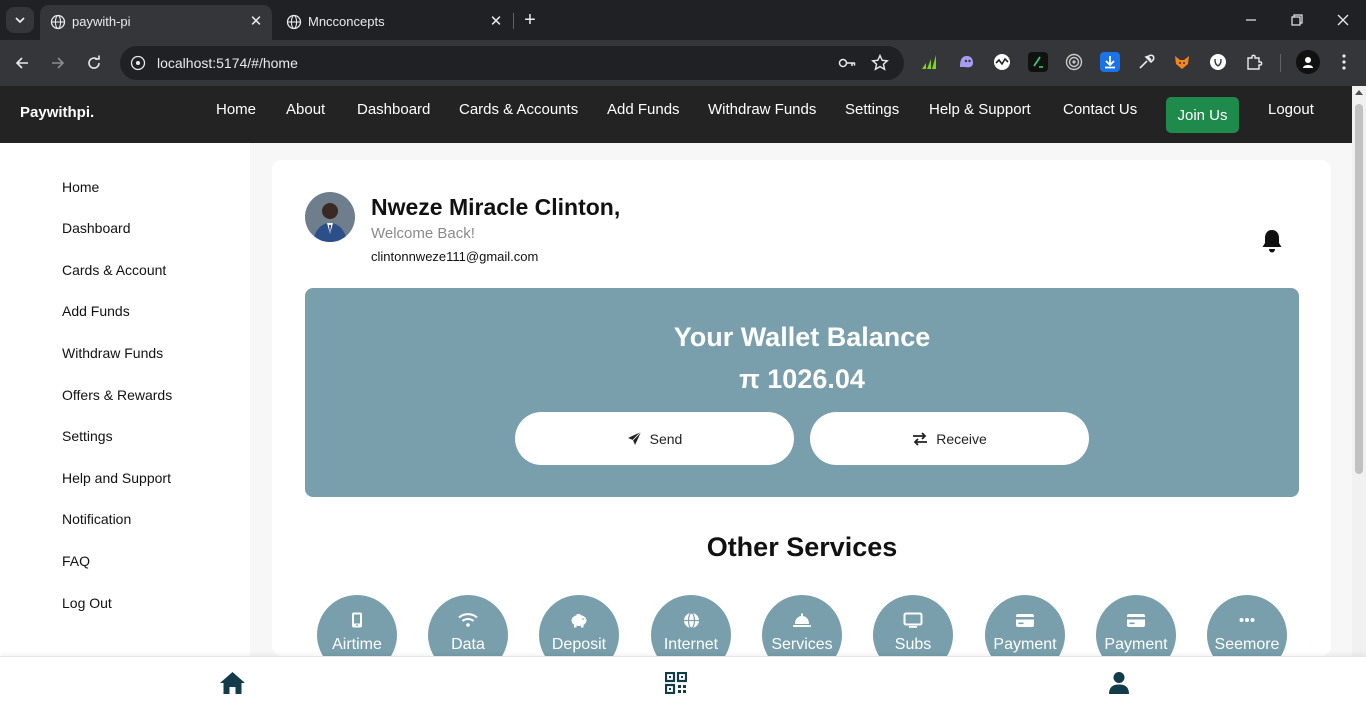 Image resolution: width=1366 pixels, height=728 pixels. I want to click on mobile-icon, so click(357, 620).